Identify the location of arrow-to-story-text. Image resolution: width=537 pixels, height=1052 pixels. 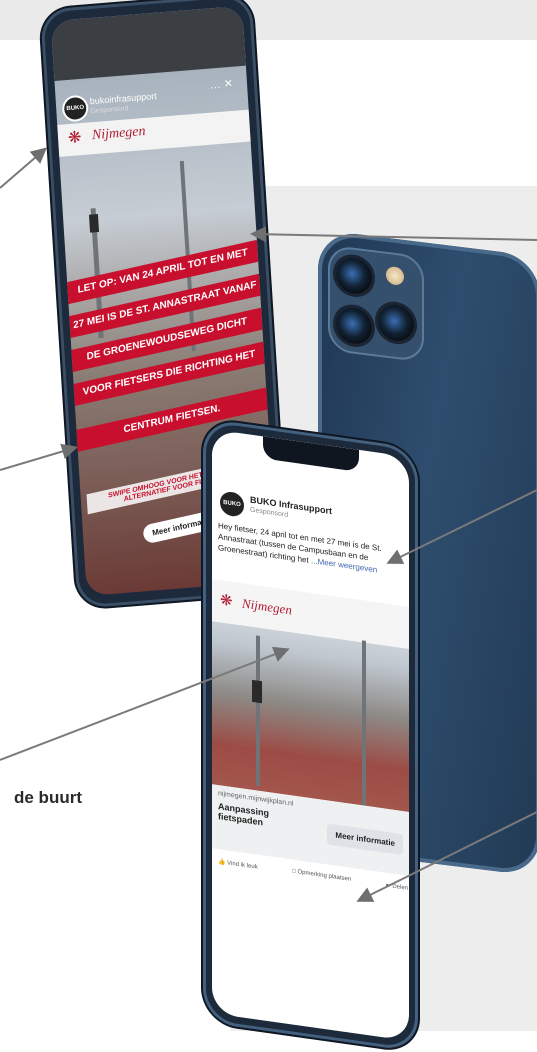
(39, 457).